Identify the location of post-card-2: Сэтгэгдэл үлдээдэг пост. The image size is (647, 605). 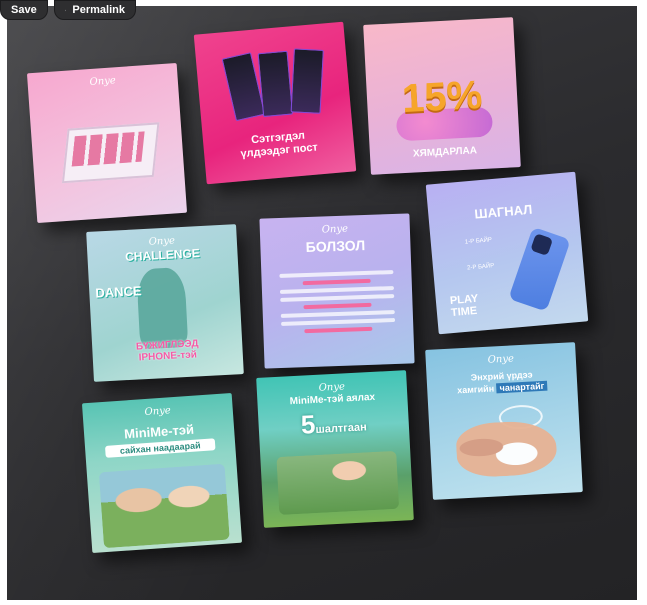
(275, 103).